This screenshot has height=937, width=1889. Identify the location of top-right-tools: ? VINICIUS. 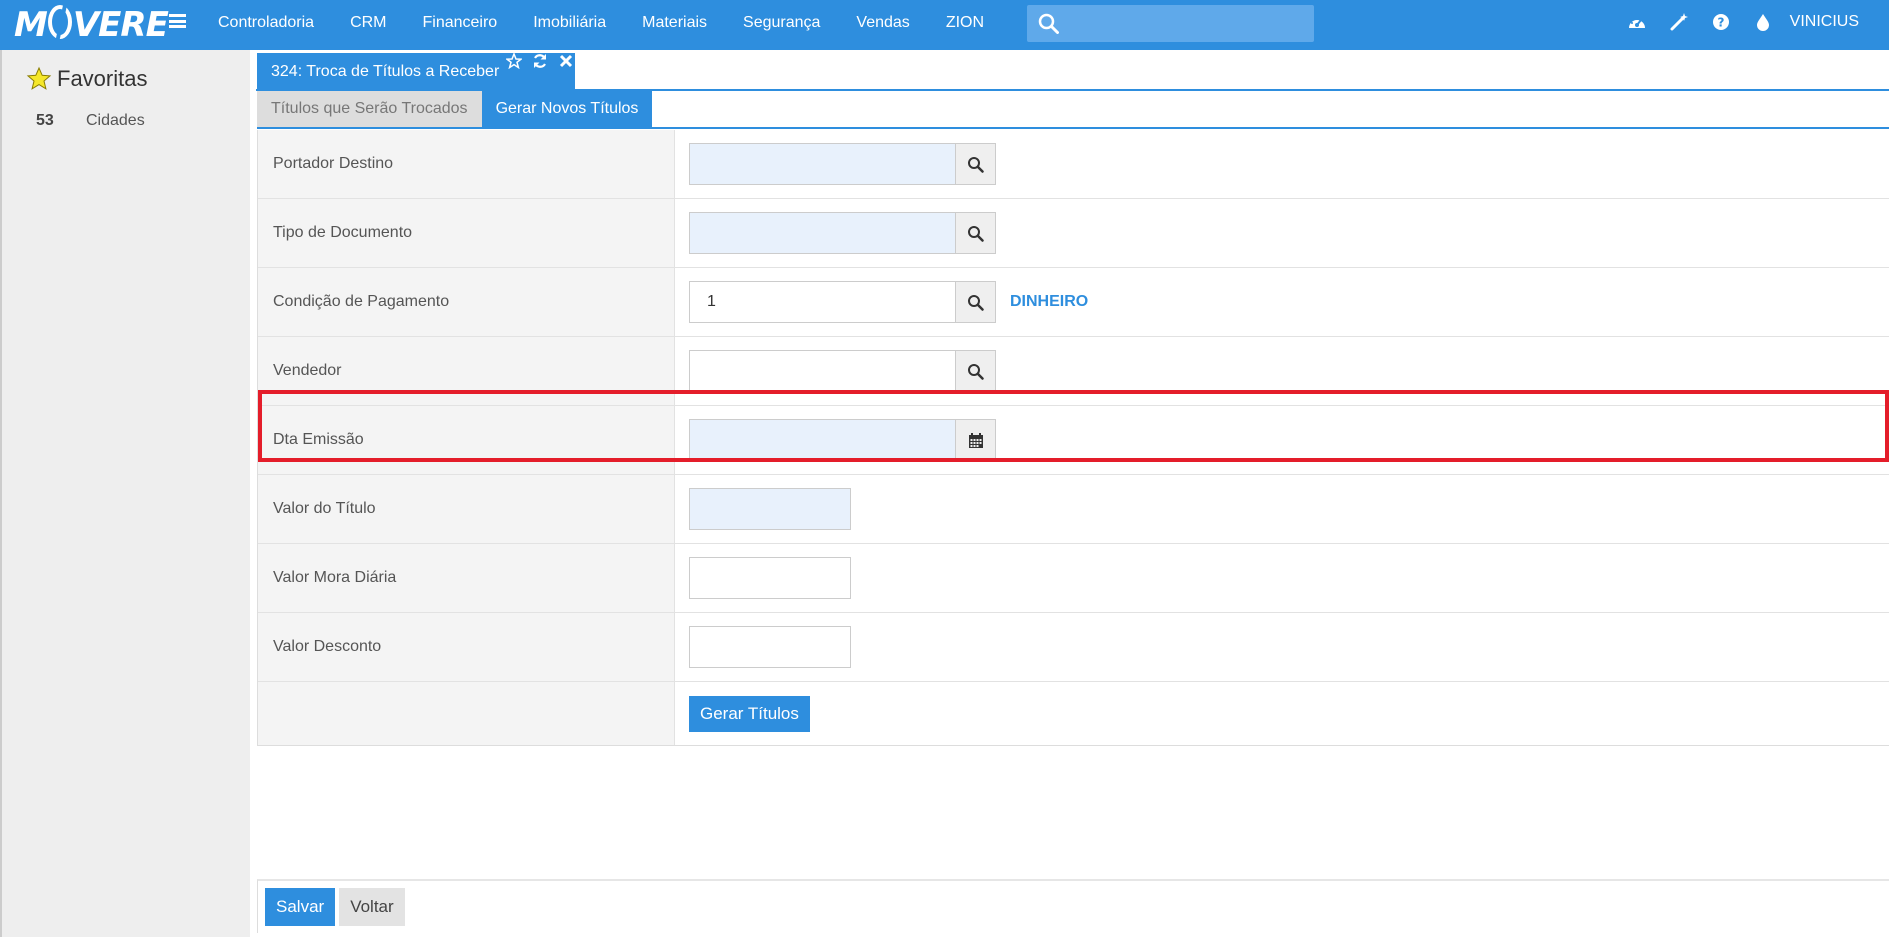
(1742, 22).